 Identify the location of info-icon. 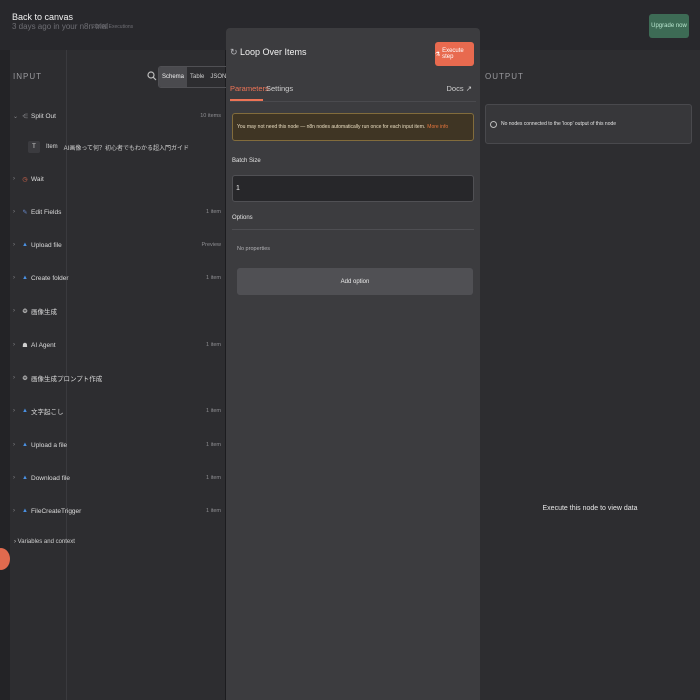
(493, 124).